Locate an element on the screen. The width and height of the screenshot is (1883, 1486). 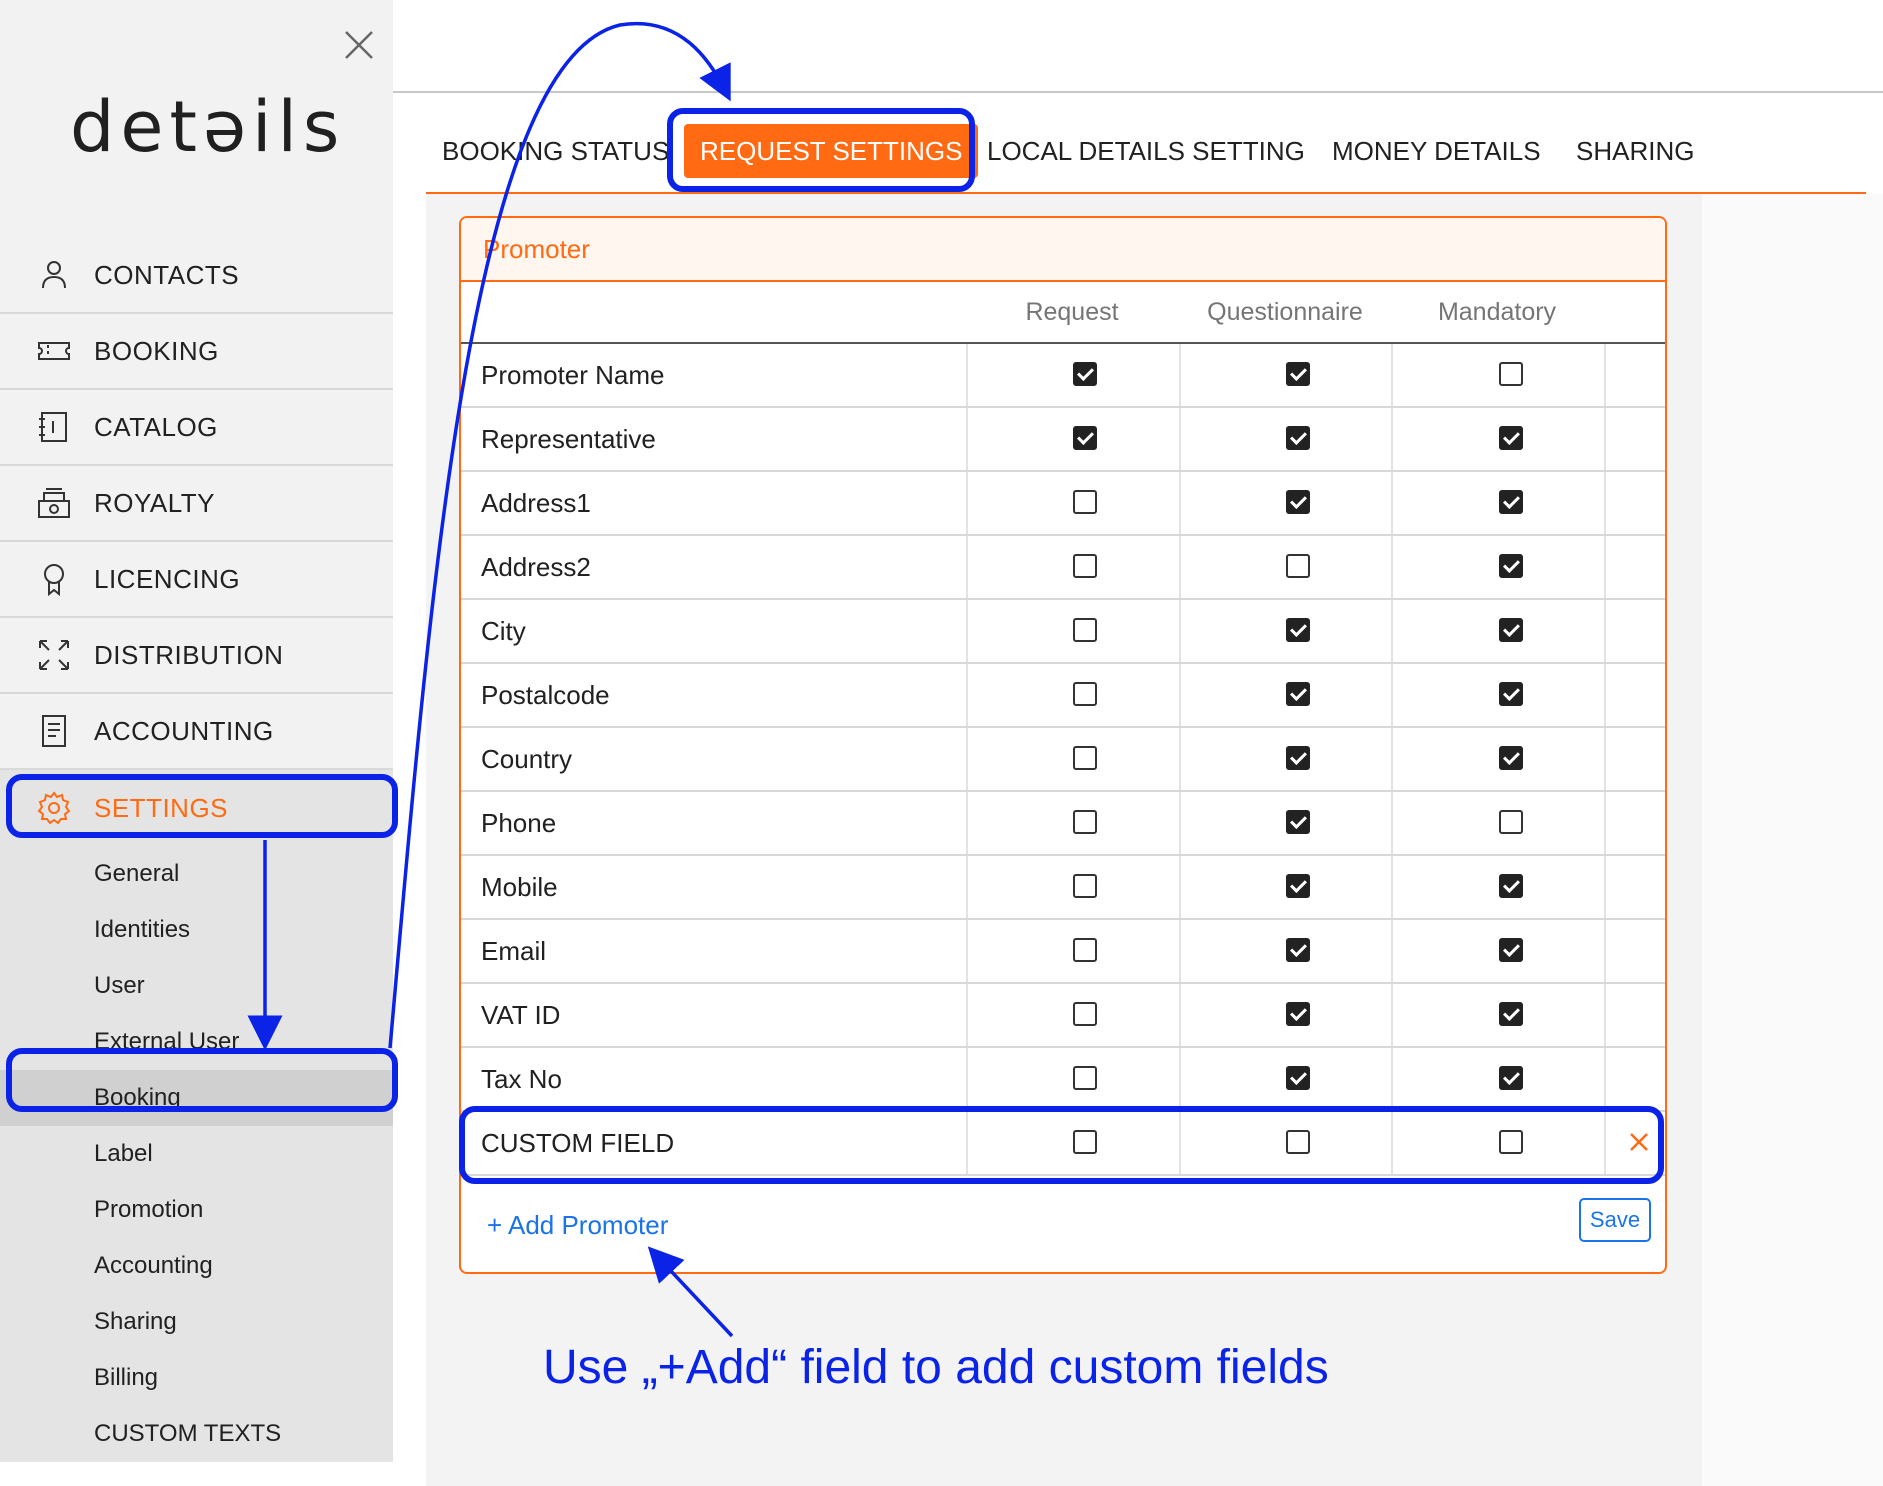
table-row: CUSTOM FIELD is located at coordinates (1063, 1144).